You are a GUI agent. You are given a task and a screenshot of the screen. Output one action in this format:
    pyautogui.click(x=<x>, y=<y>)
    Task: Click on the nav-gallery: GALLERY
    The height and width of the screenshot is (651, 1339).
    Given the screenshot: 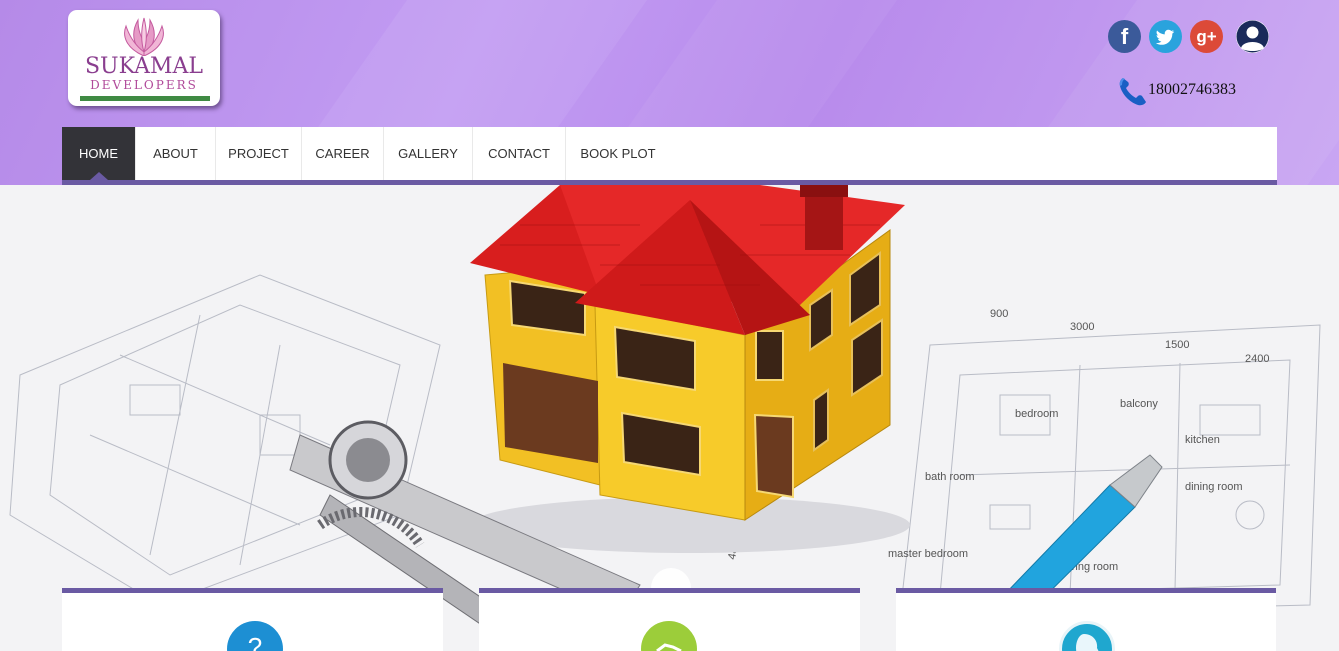 What is the action you would take?
    pyautogui.click(x=428, y=153)
    